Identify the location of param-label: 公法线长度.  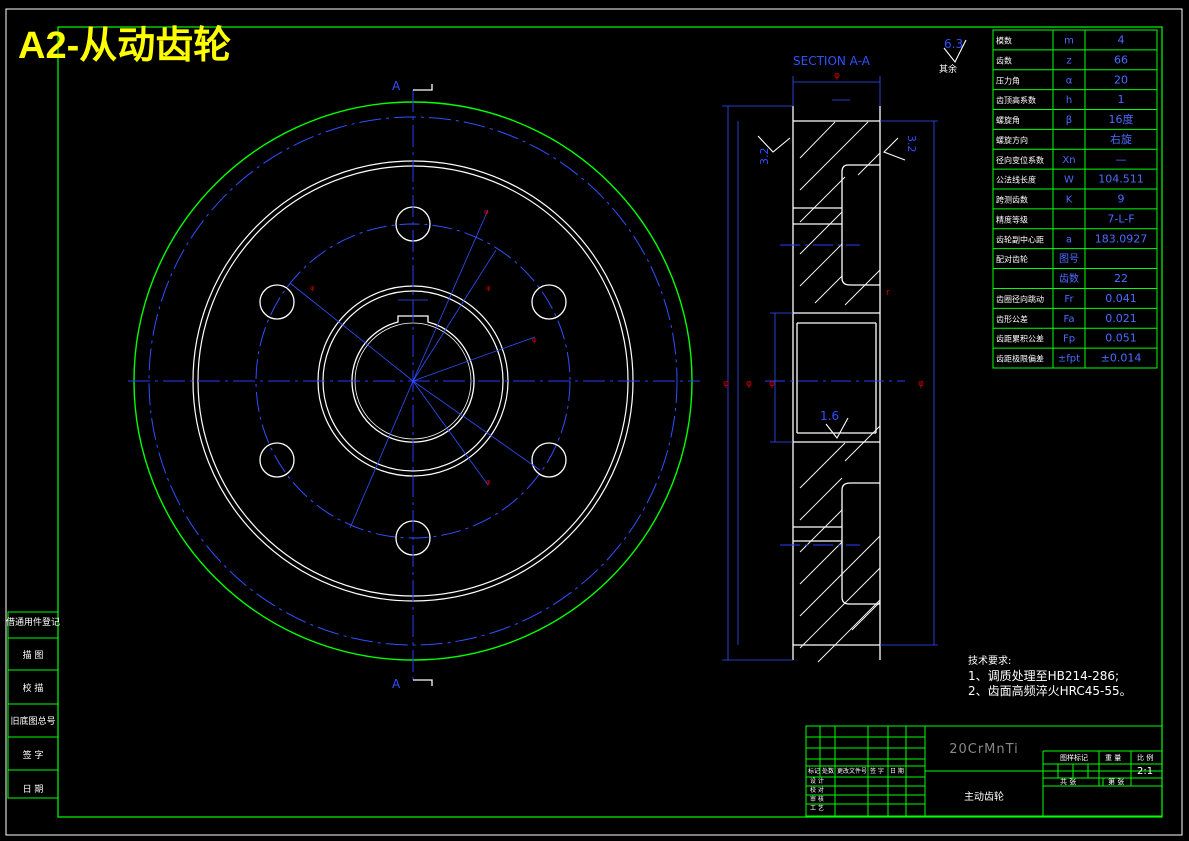
(1016, 180).